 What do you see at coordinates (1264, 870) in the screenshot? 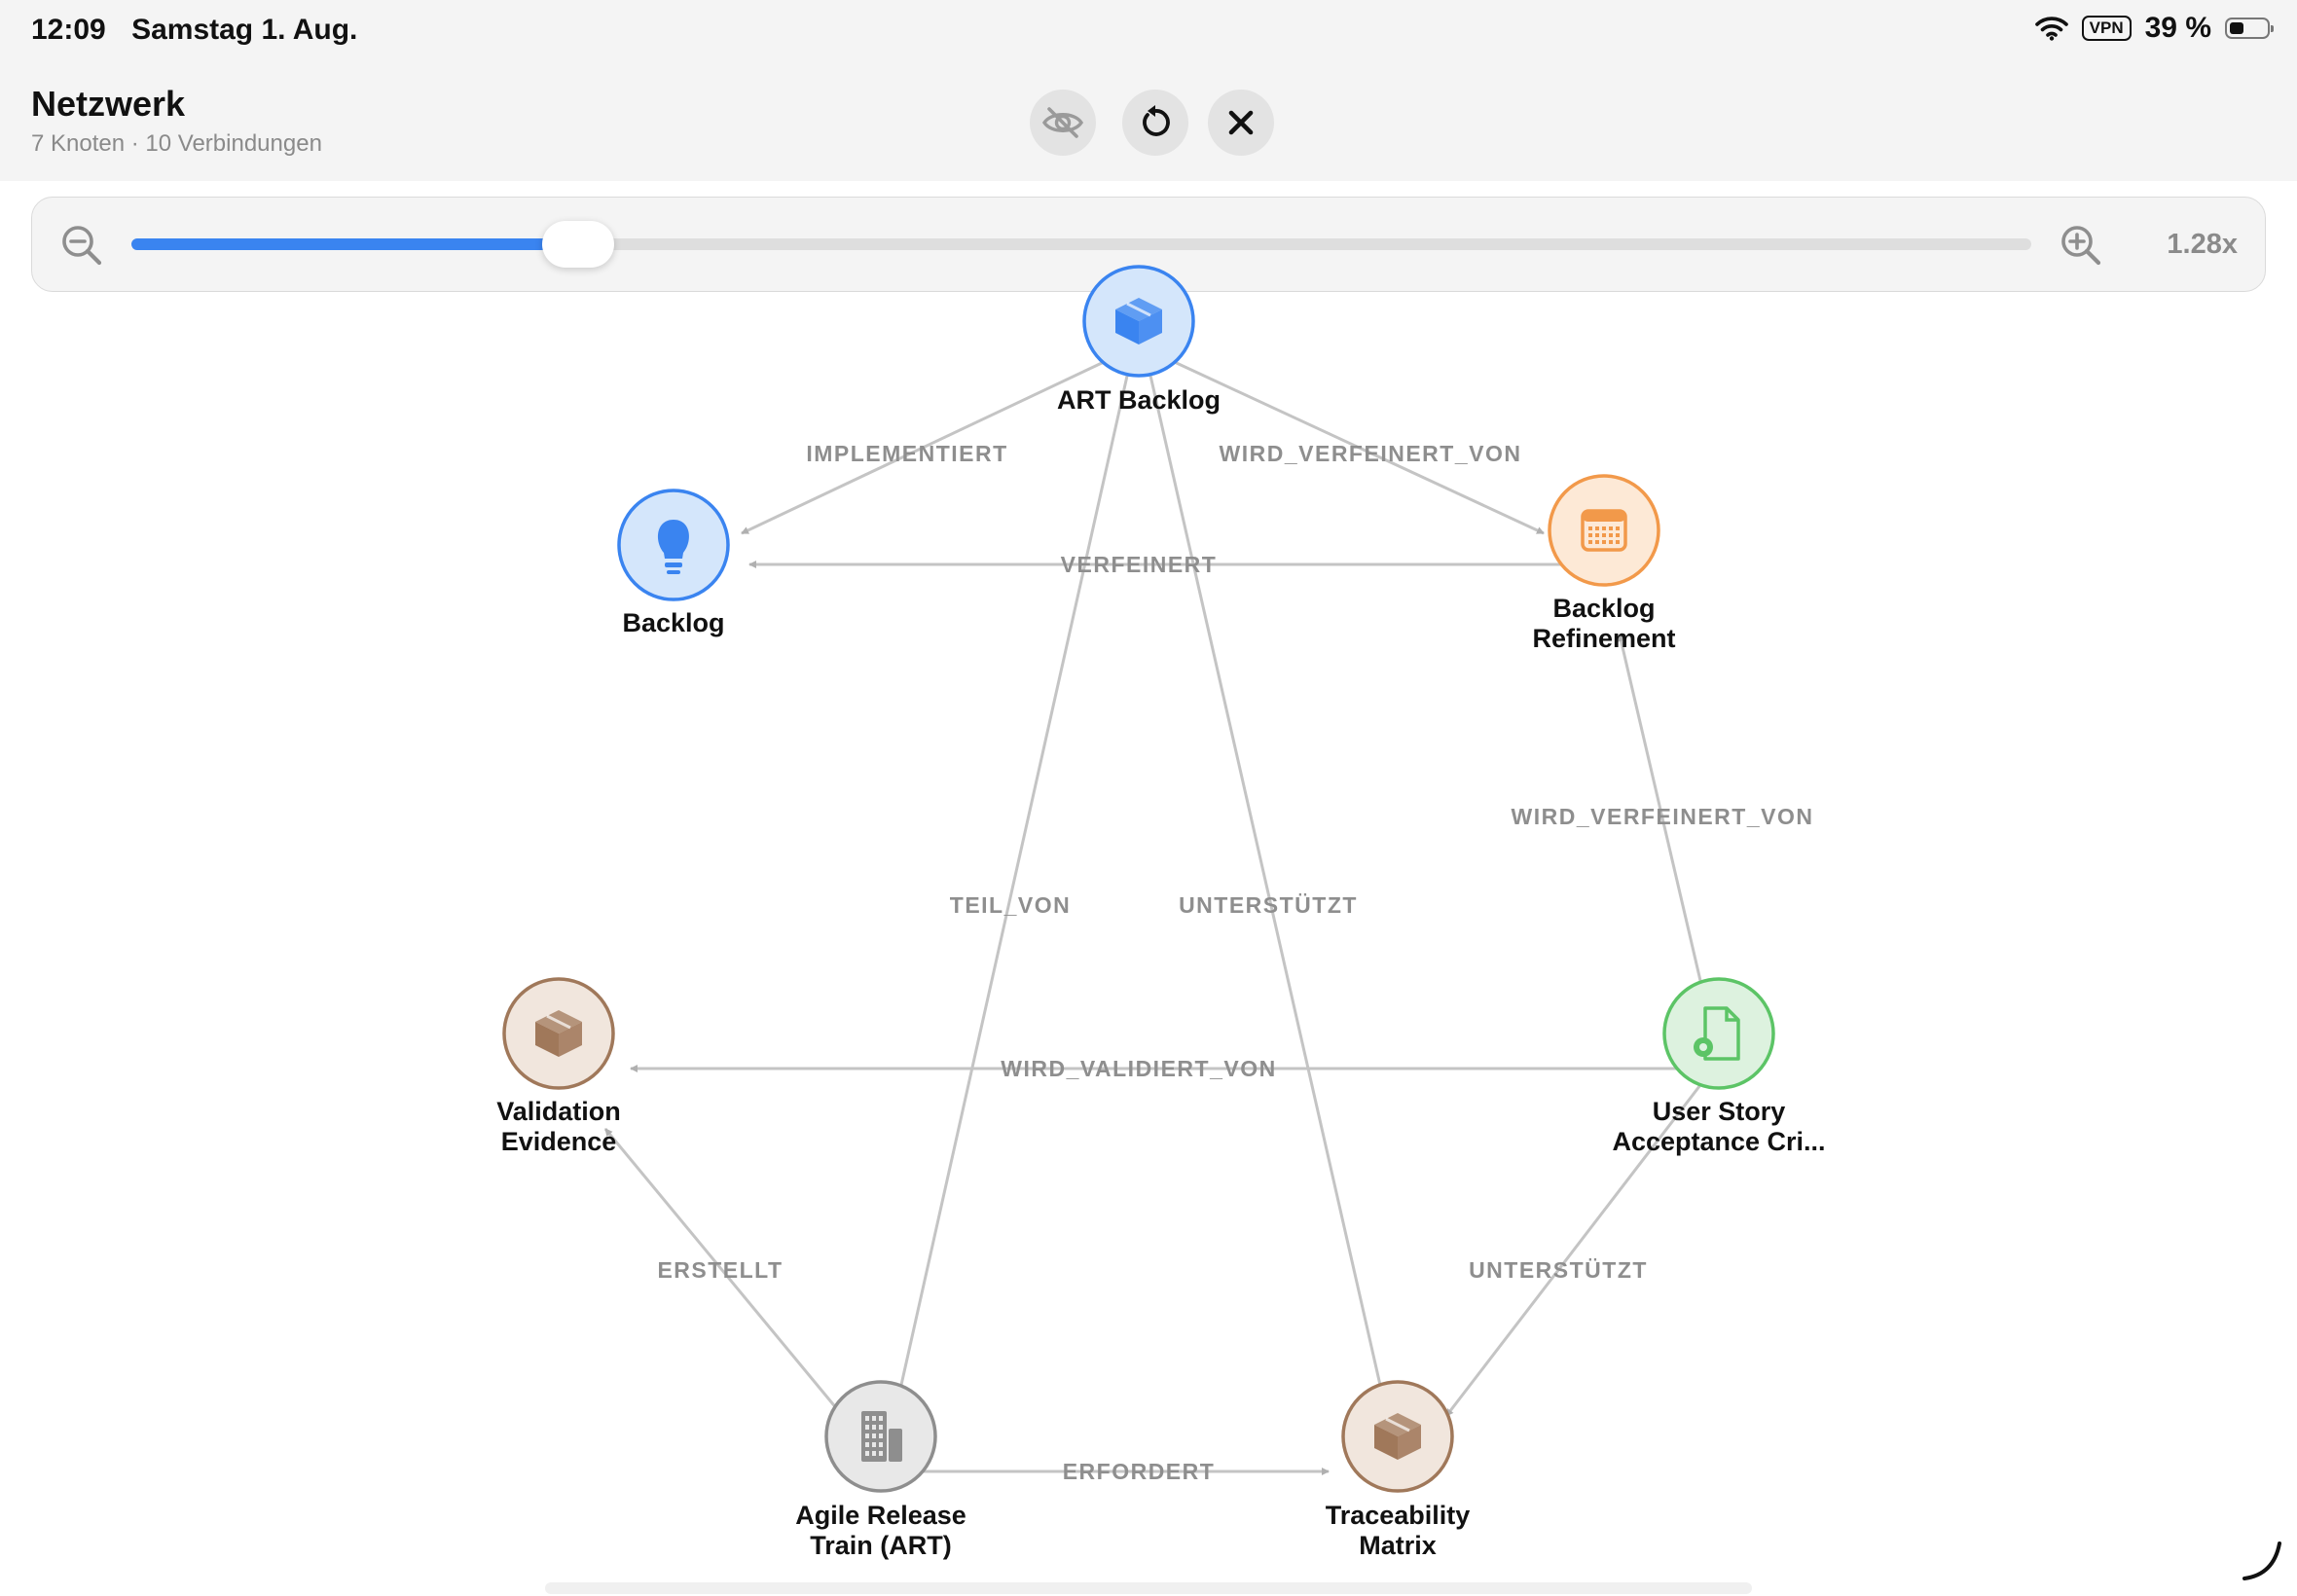
I see `edge-art_backlog-traceability` at bounding box center [1264, 870].